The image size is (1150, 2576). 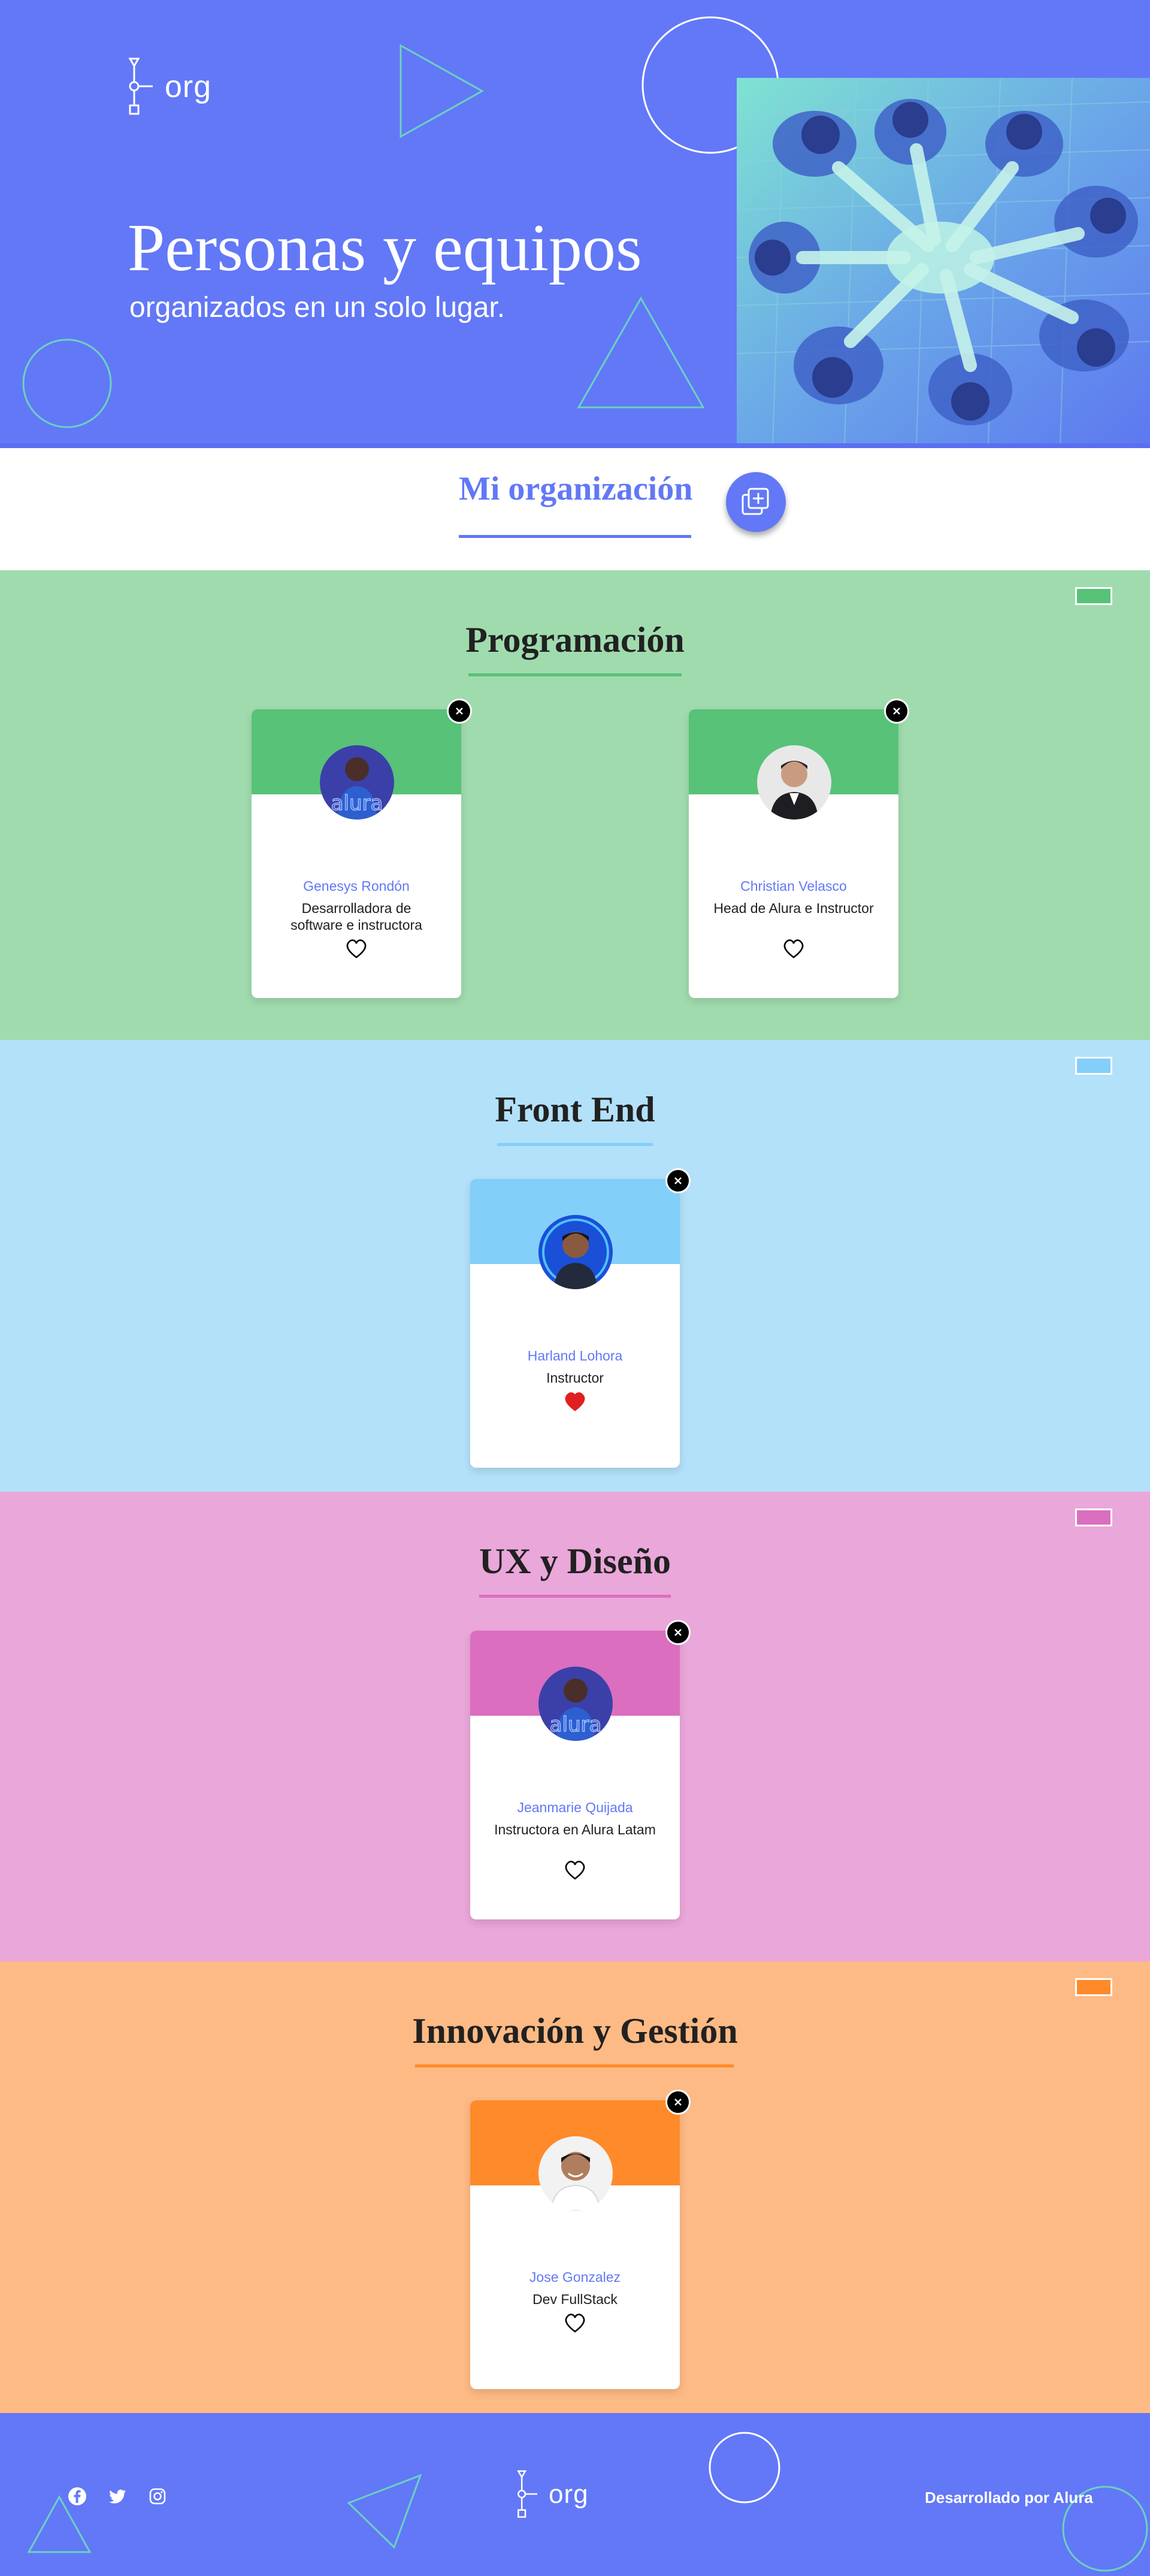 I want to click on team-title: Front End, so click(x=575, y=1109).